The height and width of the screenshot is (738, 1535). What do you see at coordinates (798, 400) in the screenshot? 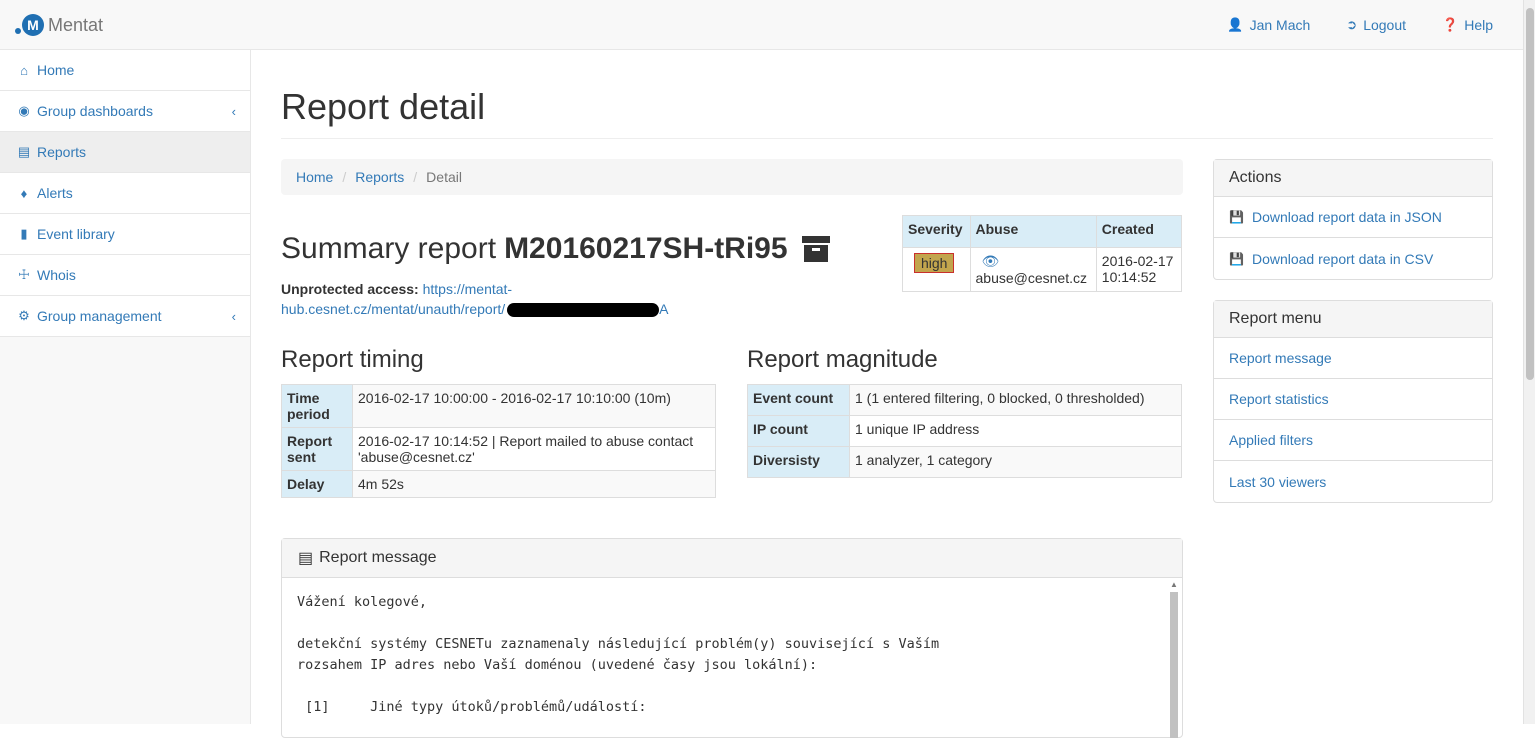
I see `row-label: Event count` at bounding box center [798, 400].